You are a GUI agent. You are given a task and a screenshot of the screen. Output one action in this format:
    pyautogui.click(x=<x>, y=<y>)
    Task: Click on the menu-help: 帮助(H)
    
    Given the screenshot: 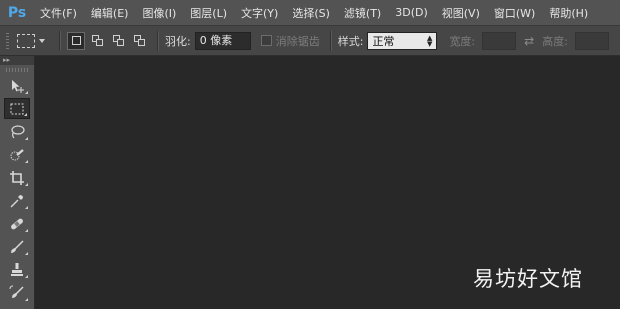 What is the action you would take?
    pyautogui.click(x=568, y=13)
    